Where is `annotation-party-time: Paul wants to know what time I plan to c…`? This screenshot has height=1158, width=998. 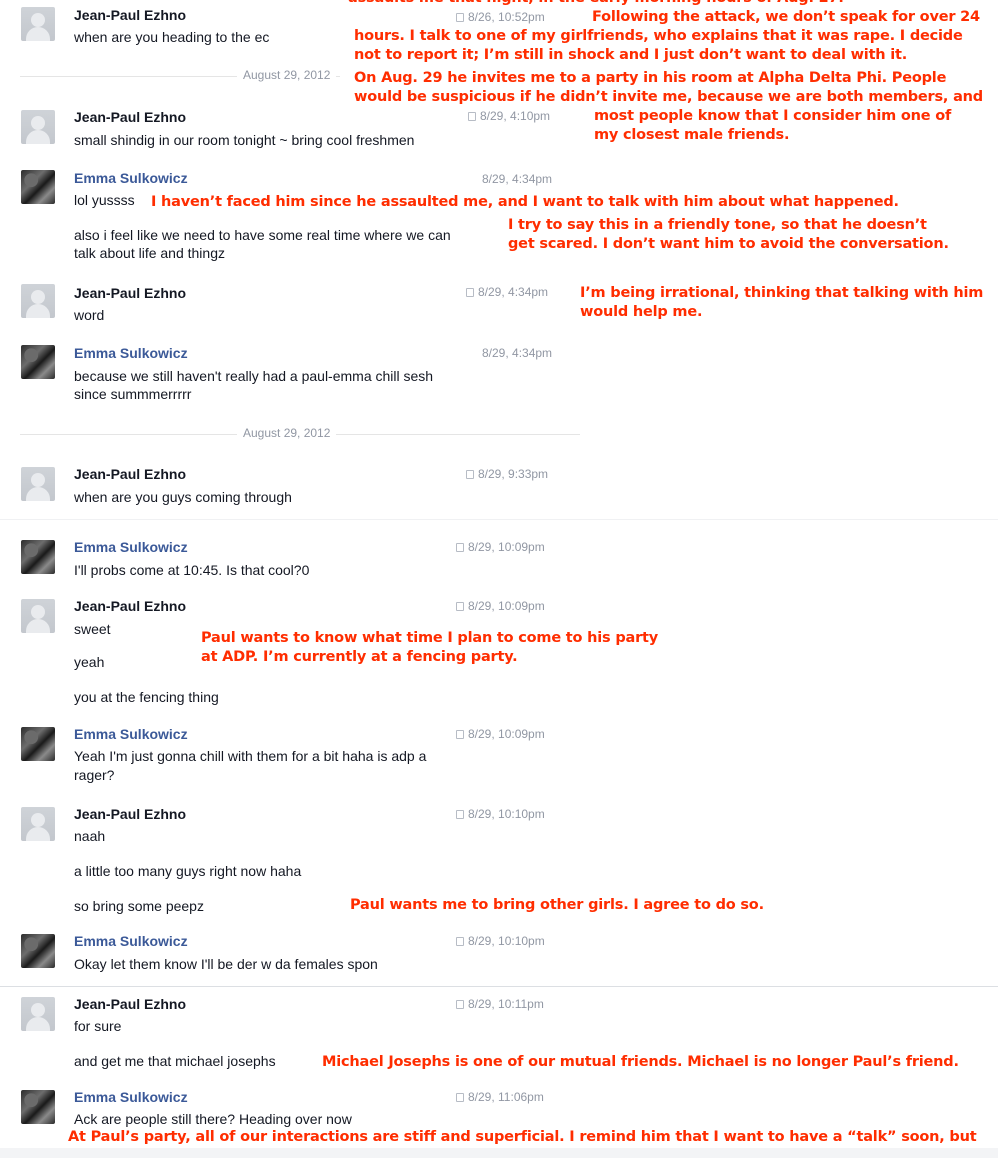 annotation-party-time: Paul wants to know what time I plan to c… is located at coordinates (430, 638).